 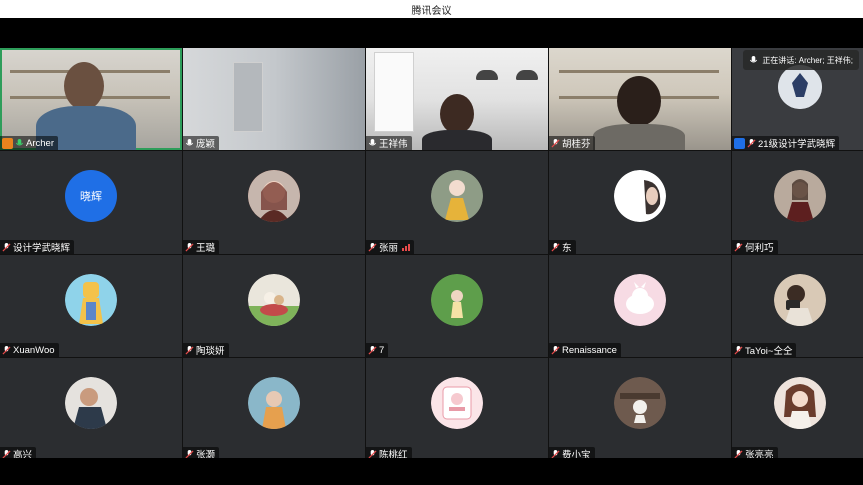 I want to click on cohost-icon, so click(x=739, y=143).